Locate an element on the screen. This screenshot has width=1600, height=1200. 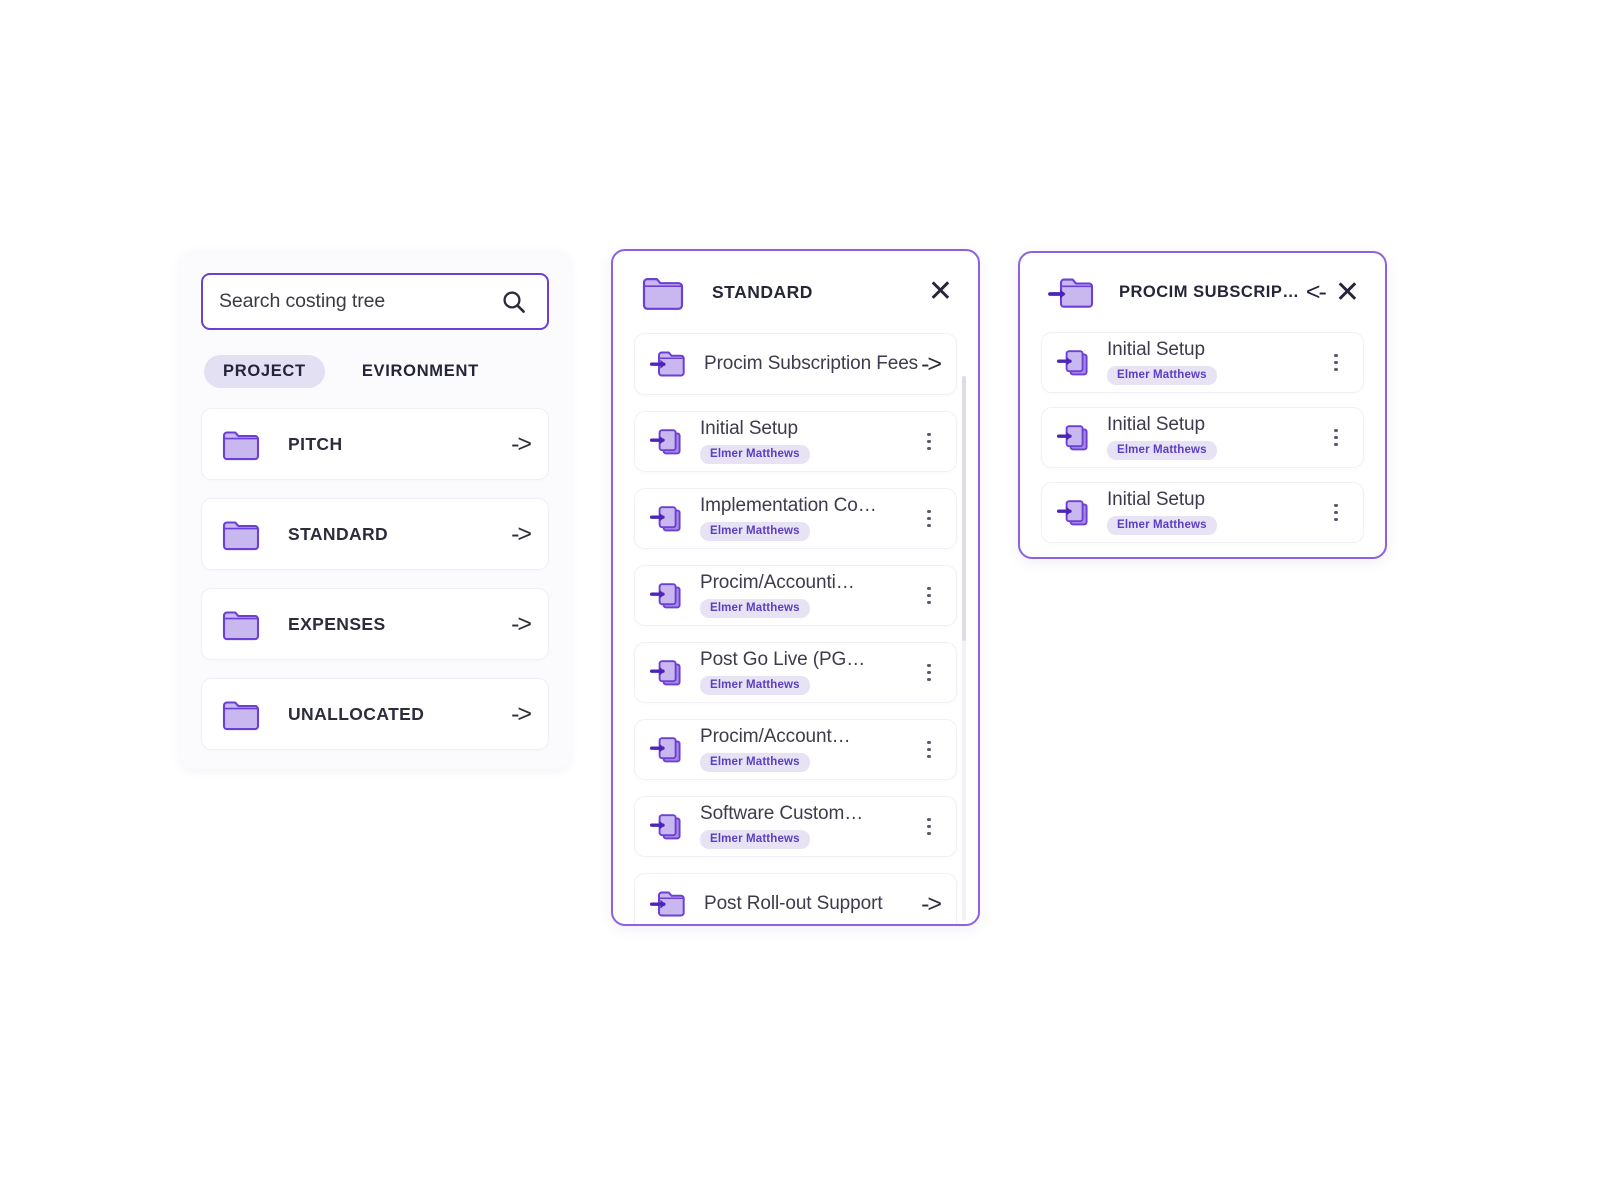
folder-row-unallocated: UNALLOCATED -> is located at coordinates (375, 714).